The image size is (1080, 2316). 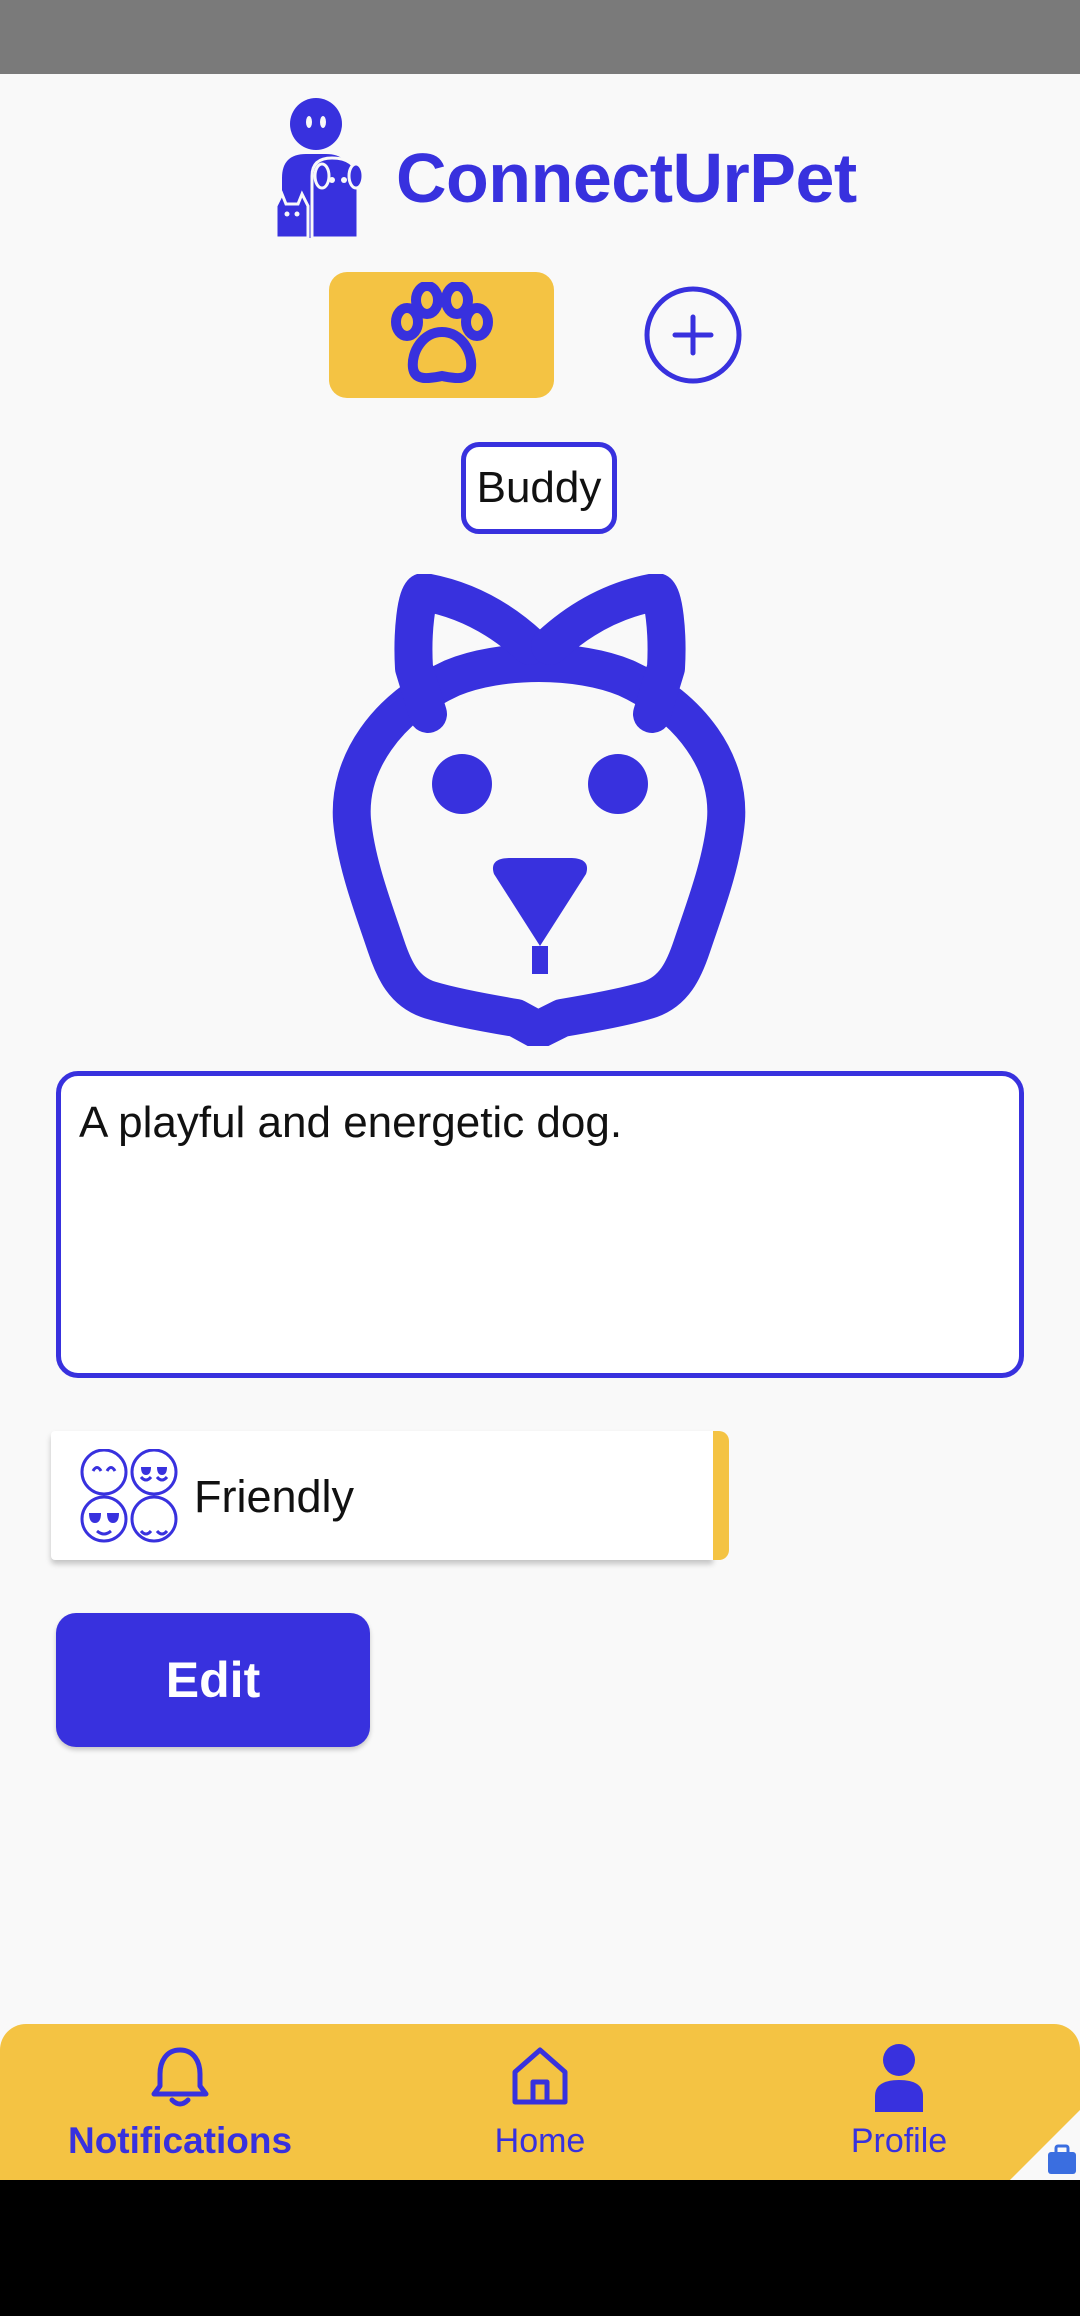 What do you see at coordinates (540, 1224) in the screenshot?
I see `pet-description-field: A playful and energetic dog.` at bounding box center [540, 1224].